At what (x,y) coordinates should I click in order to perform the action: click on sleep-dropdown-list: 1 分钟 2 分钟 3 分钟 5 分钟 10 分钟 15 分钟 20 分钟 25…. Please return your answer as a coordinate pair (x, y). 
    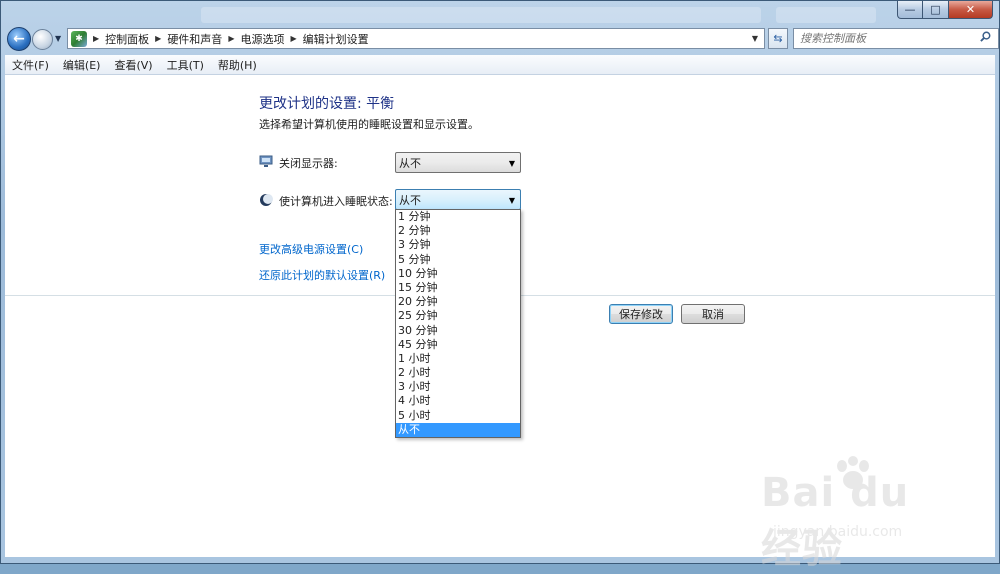
    Looking at the image, I should click on (458, 323).